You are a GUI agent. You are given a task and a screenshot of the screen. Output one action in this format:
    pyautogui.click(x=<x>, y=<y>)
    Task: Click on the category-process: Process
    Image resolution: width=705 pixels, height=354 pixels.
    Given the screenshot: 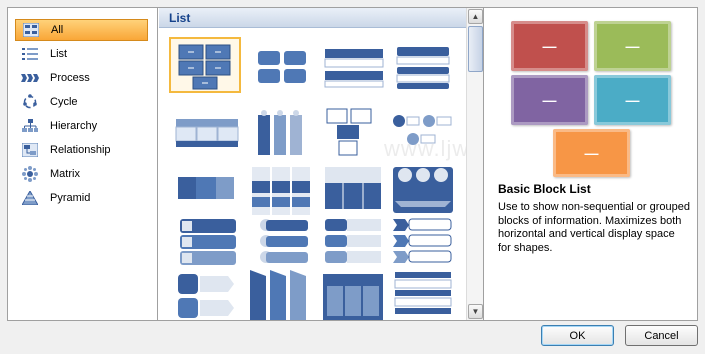 What is the action you would take?
    pyautogui.click(x=81, y=78)
    